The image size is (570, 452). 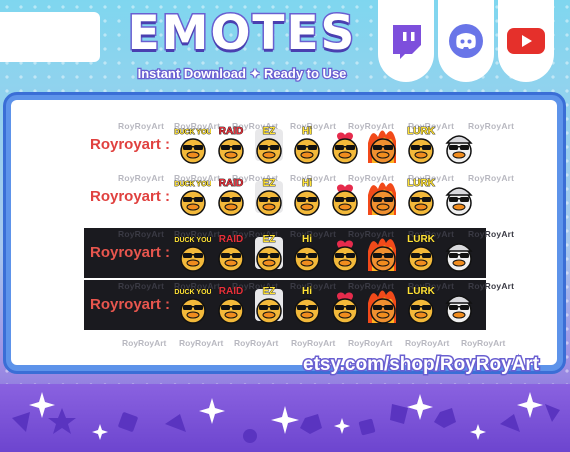 I want to click on discord-icon, so click(x=466, y=41).